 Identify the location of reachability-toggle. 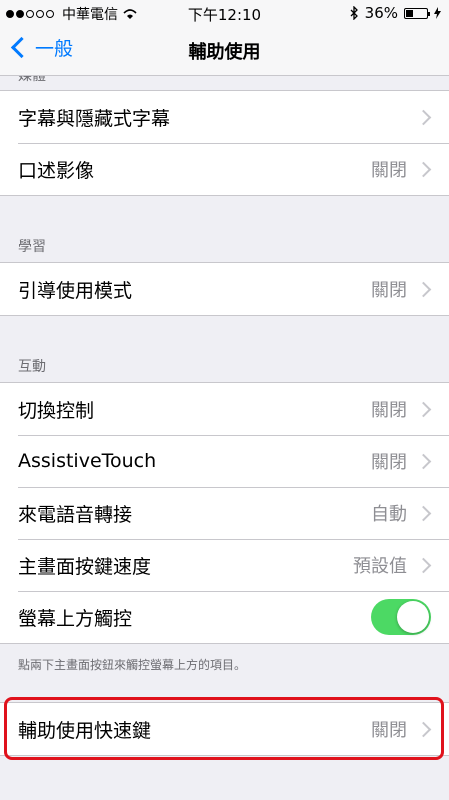
(401, 617).